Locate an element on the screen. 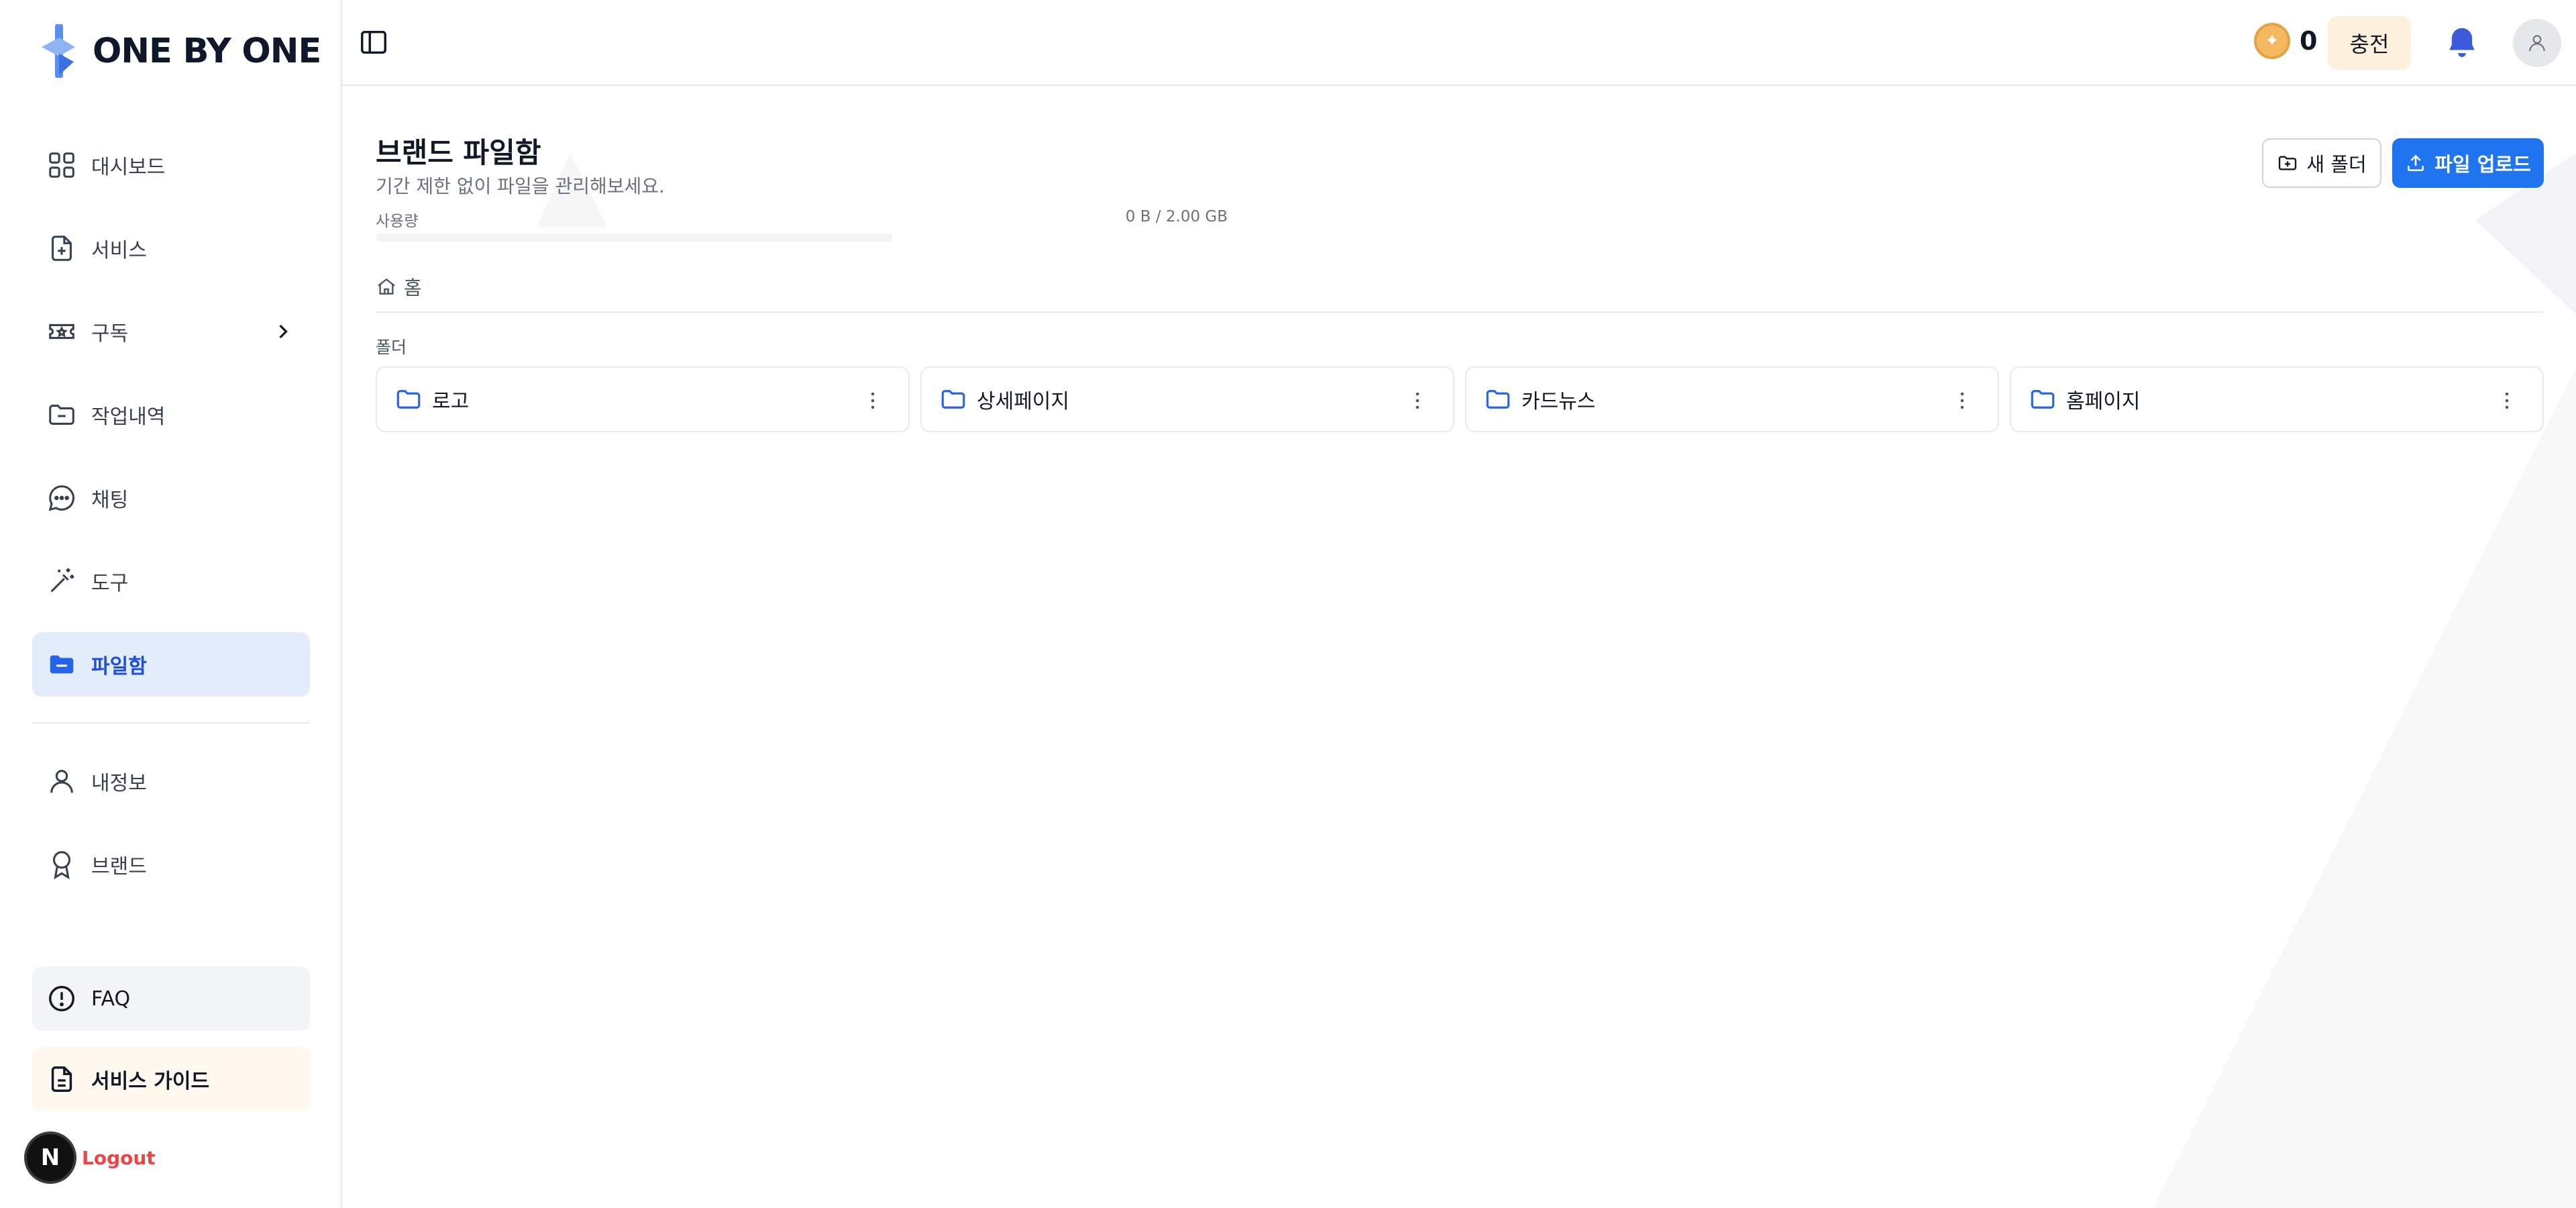  sidebar-item-my-info: 내정보 is located at coordinates (171, 781).